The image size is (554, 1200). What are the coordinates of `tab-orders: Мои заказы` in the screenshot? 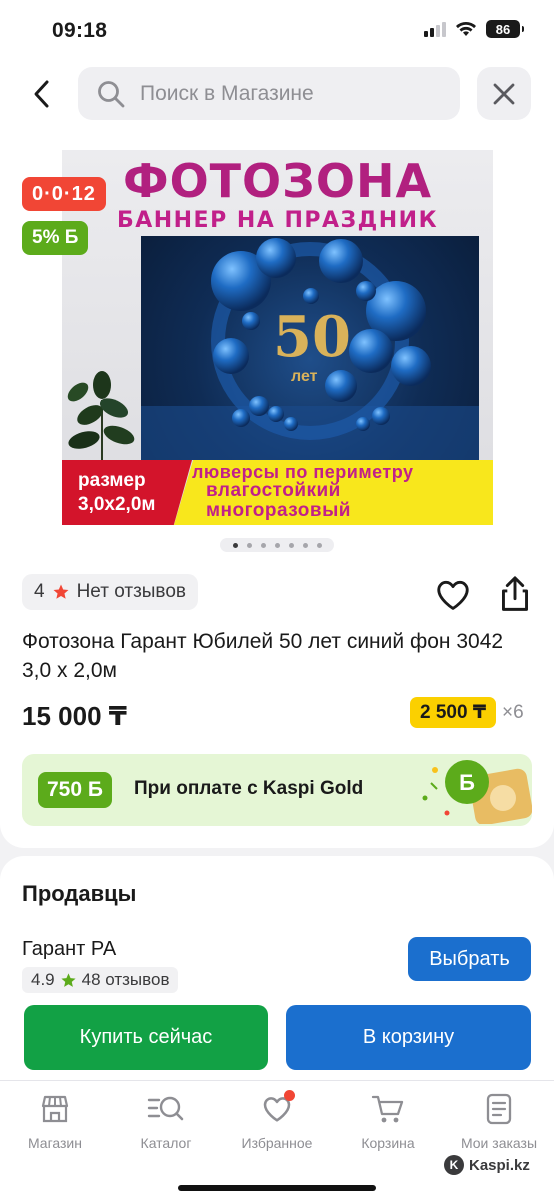 It's located at (499, 1122).